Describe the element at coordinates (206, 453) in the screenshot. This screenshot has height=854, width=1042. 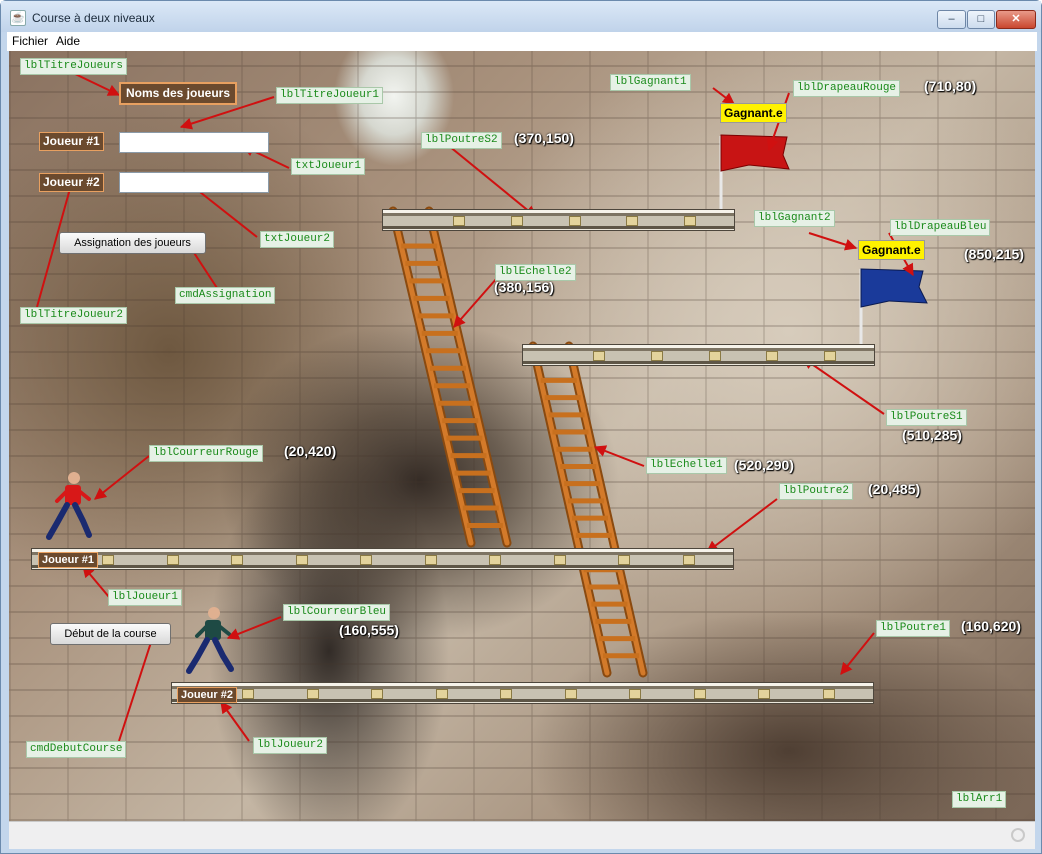
I see `ann-lblCourreurRouge: lblCourreurRouge` at that location.